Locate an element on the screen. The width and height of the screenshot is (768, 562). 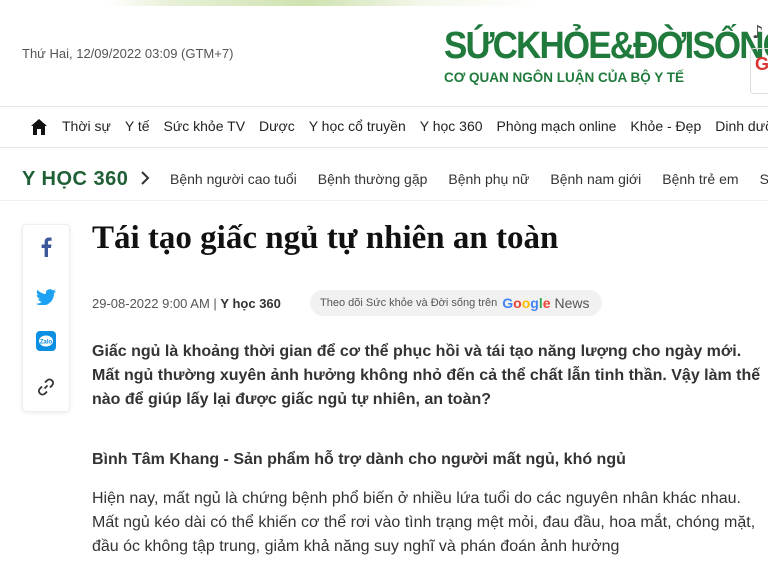
nav-item-y-hoc-co-truyen: Y học cổ truyền is located at coordinates (357, 126).